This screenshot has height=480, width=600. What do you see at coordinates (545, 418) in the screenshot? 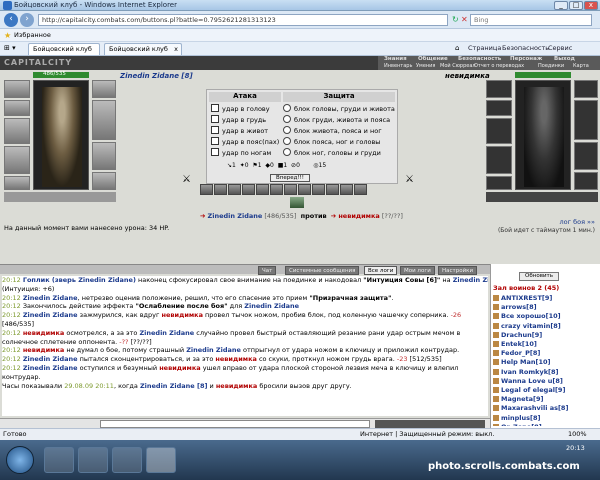
I see `player-list-item: minplus[8]` at bounding box center [545, 418].